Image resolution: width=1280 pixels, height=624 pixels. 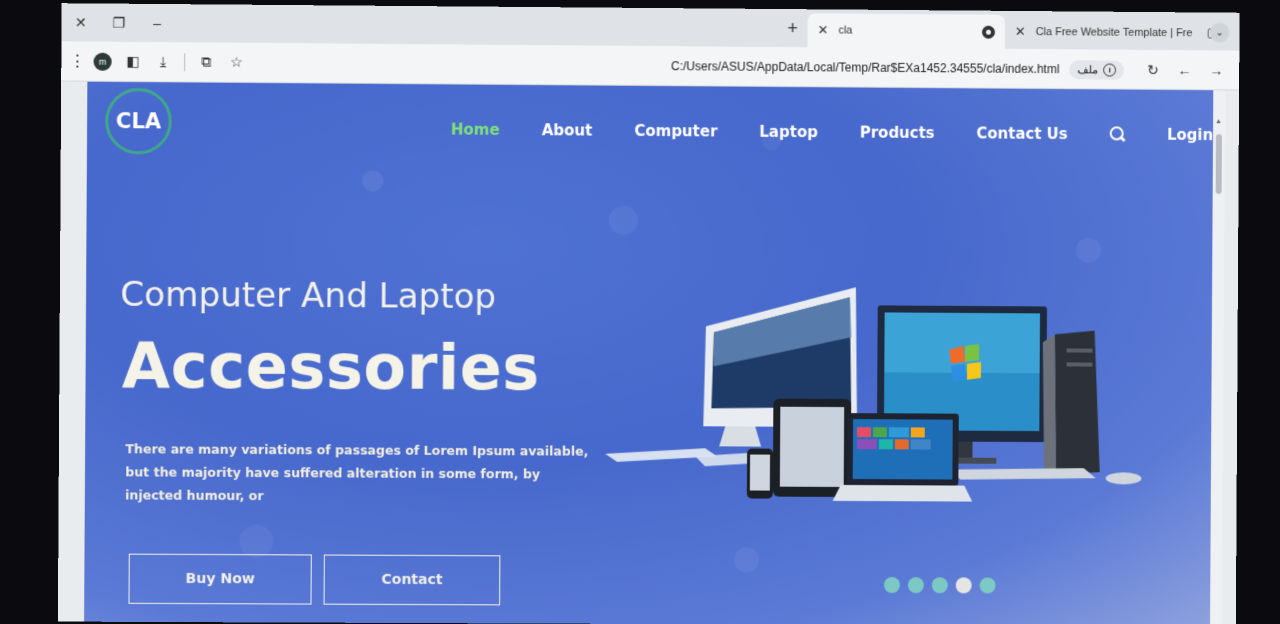 What do you see at coordinates (845, 30) in the screenshot?
I see `tab-title: cla` at bounding box center [845, 30].